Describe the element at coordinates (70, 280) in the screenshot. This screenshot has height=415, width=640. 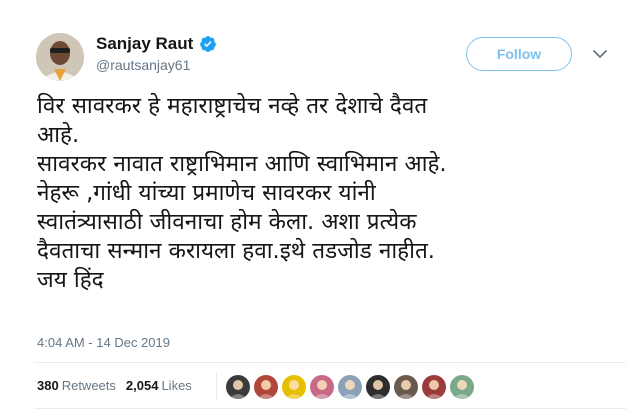
I see `tweet-line: जय हिंद` at that location.